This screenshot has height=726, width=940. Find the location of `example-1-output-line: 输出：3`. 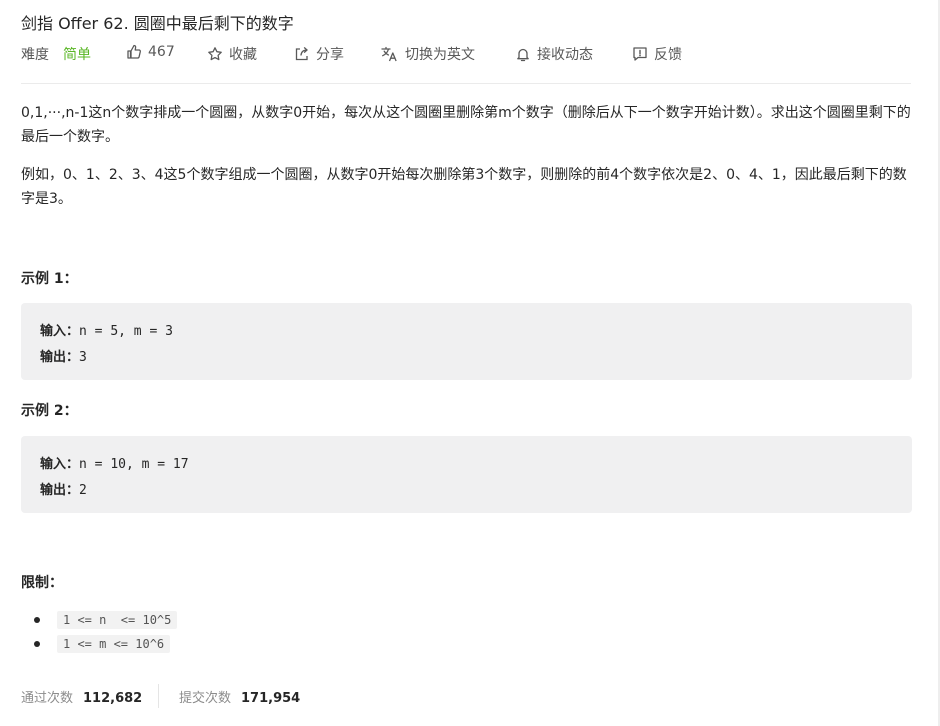

example-1-output-line: 输出：3 is located at coordinates (63, 355).